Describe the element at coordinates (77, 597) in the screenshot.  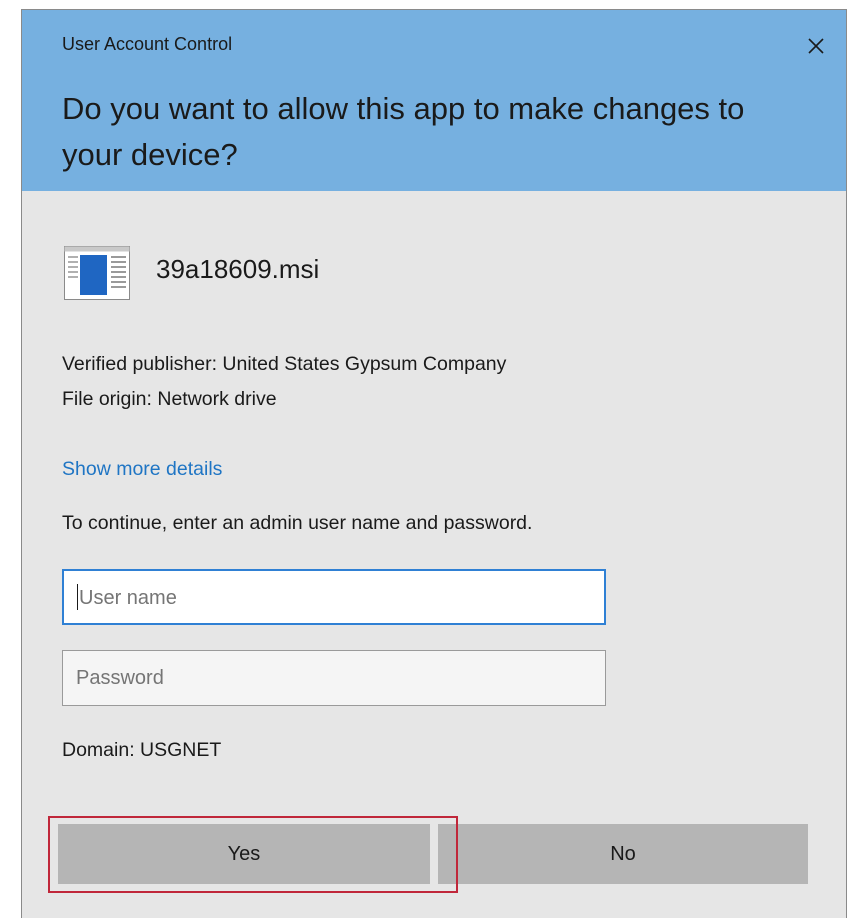
I see `text-caret` at that location.